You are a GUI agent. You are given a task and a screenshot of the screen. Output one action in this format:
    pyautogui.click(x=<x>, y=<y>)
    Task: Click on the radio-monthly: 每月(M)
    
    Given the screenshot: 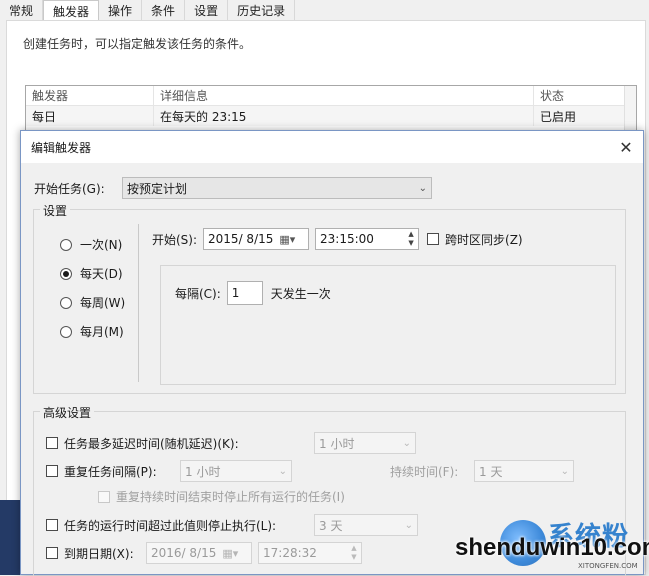 What is the action you would take?
    pyautogui.click(x=92, y=331)
    